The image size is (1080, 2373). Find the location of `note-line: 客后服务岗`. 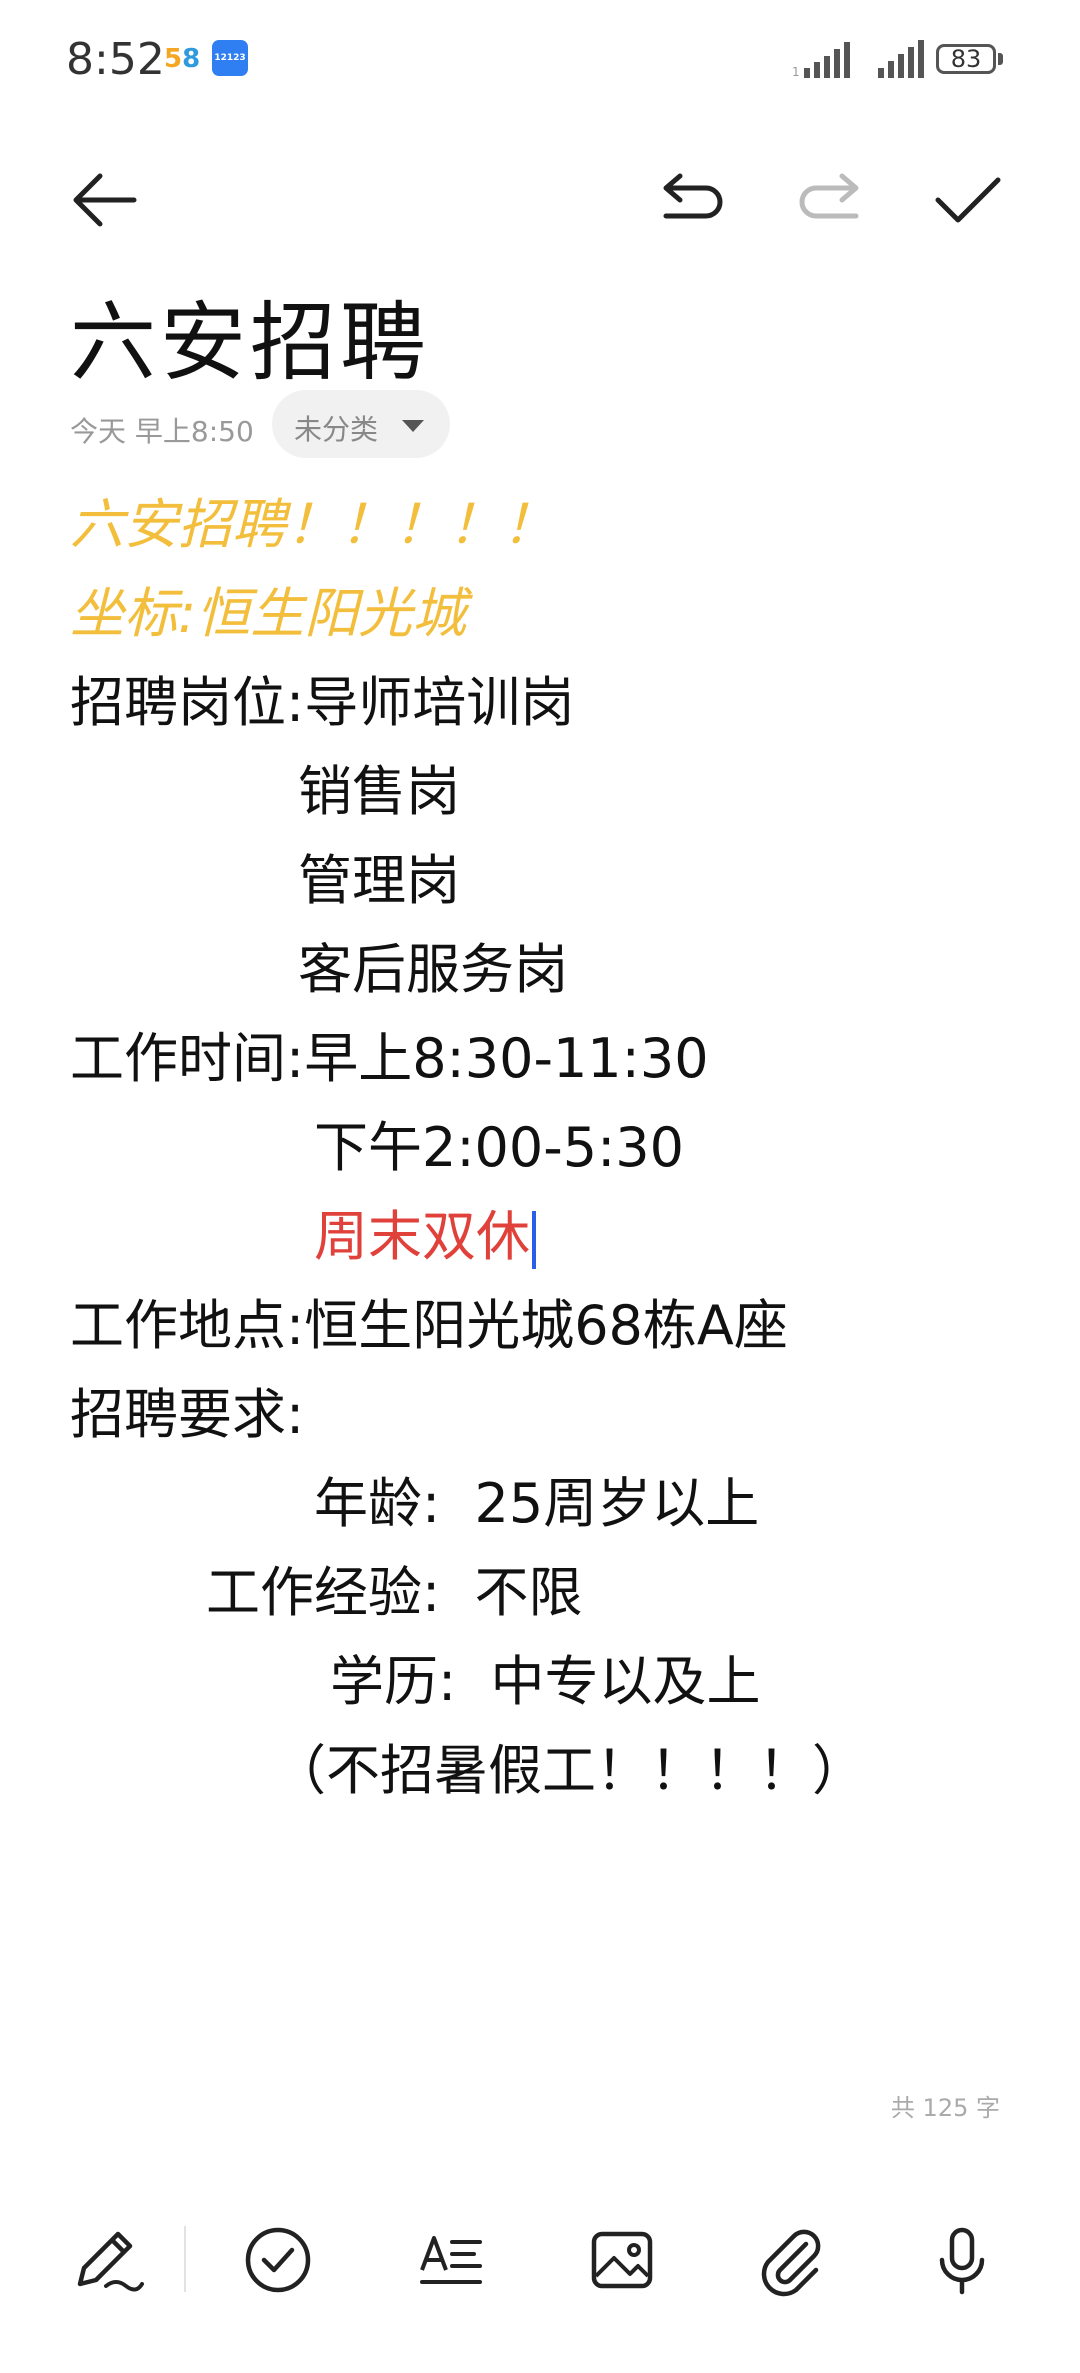

note-line: 客后服务岗 is located at coordinates (433, 969).